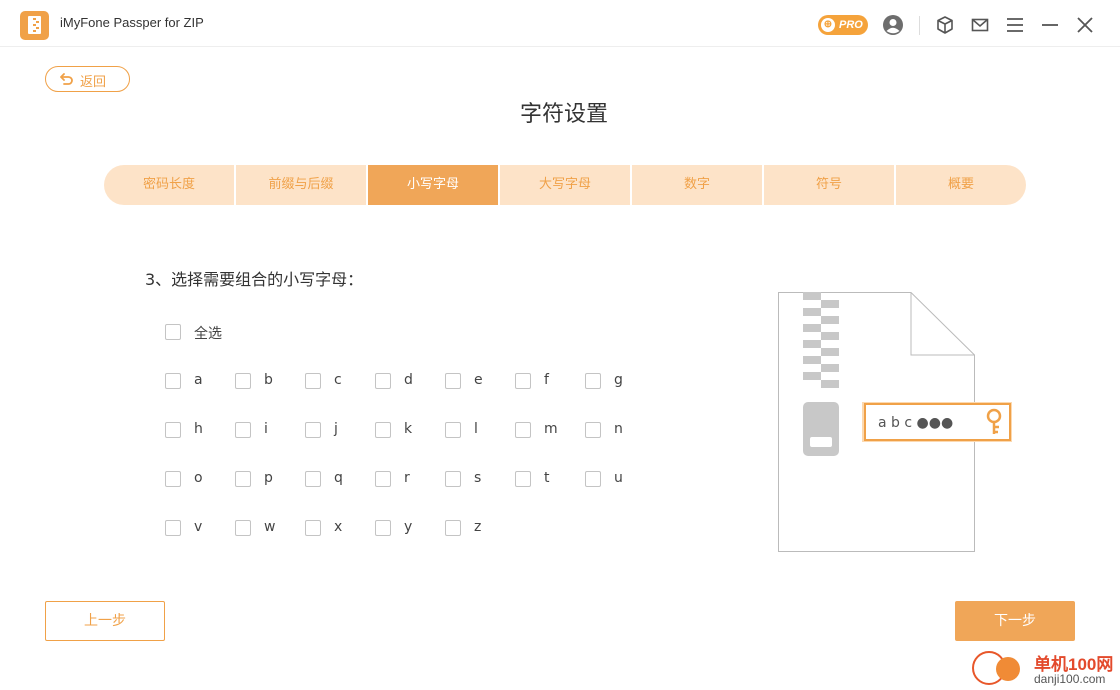 Image resolution: width=1120 pixels, height=690 pixels. I want to click on tab-uppercase: 大写字母, so click(565, 185).